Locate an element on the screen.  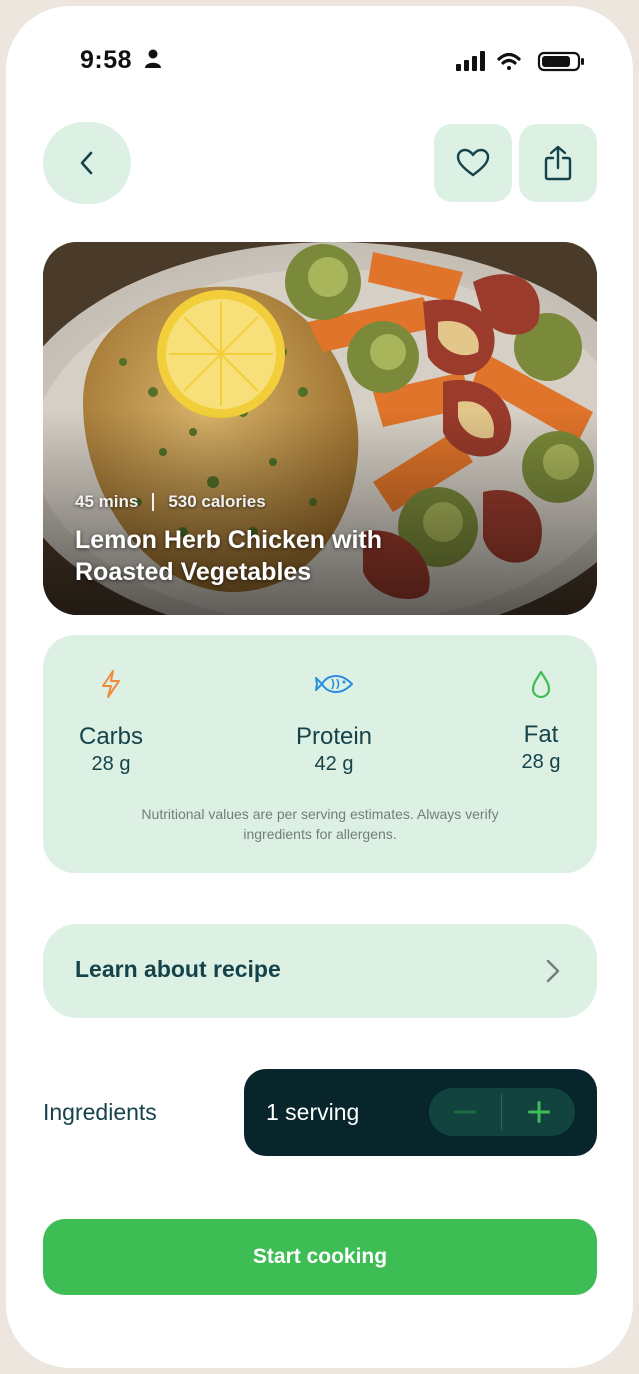
share-button is located at coordinates (558, 163).